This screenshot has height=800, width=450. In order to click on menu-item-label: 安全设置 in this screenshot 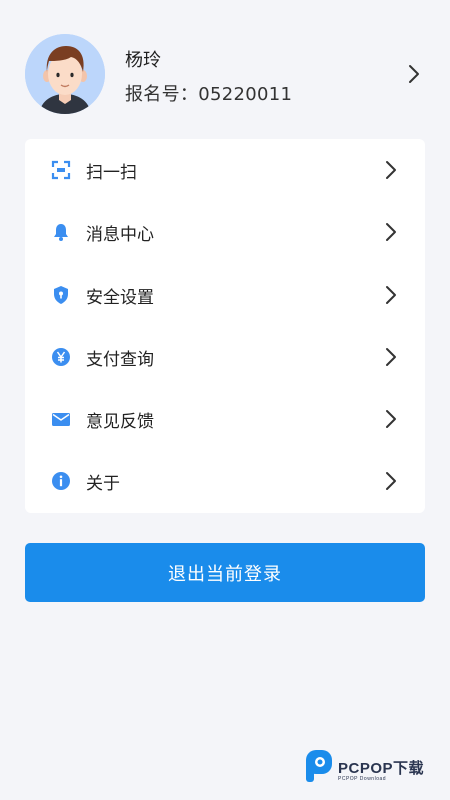, I will do `click(120, 297)`.